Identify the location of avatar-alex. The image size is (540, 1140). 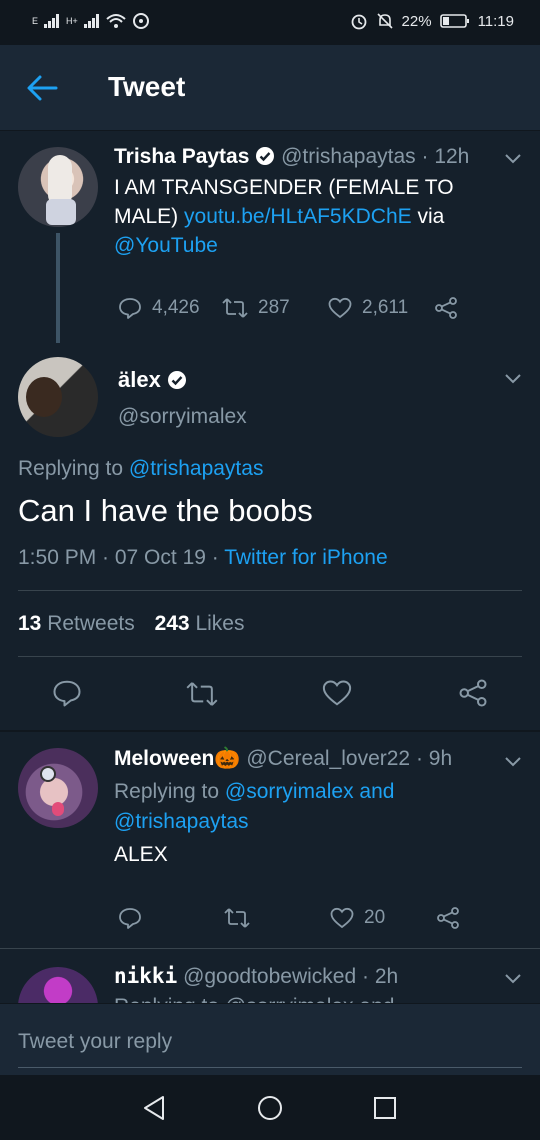
(58, 397).